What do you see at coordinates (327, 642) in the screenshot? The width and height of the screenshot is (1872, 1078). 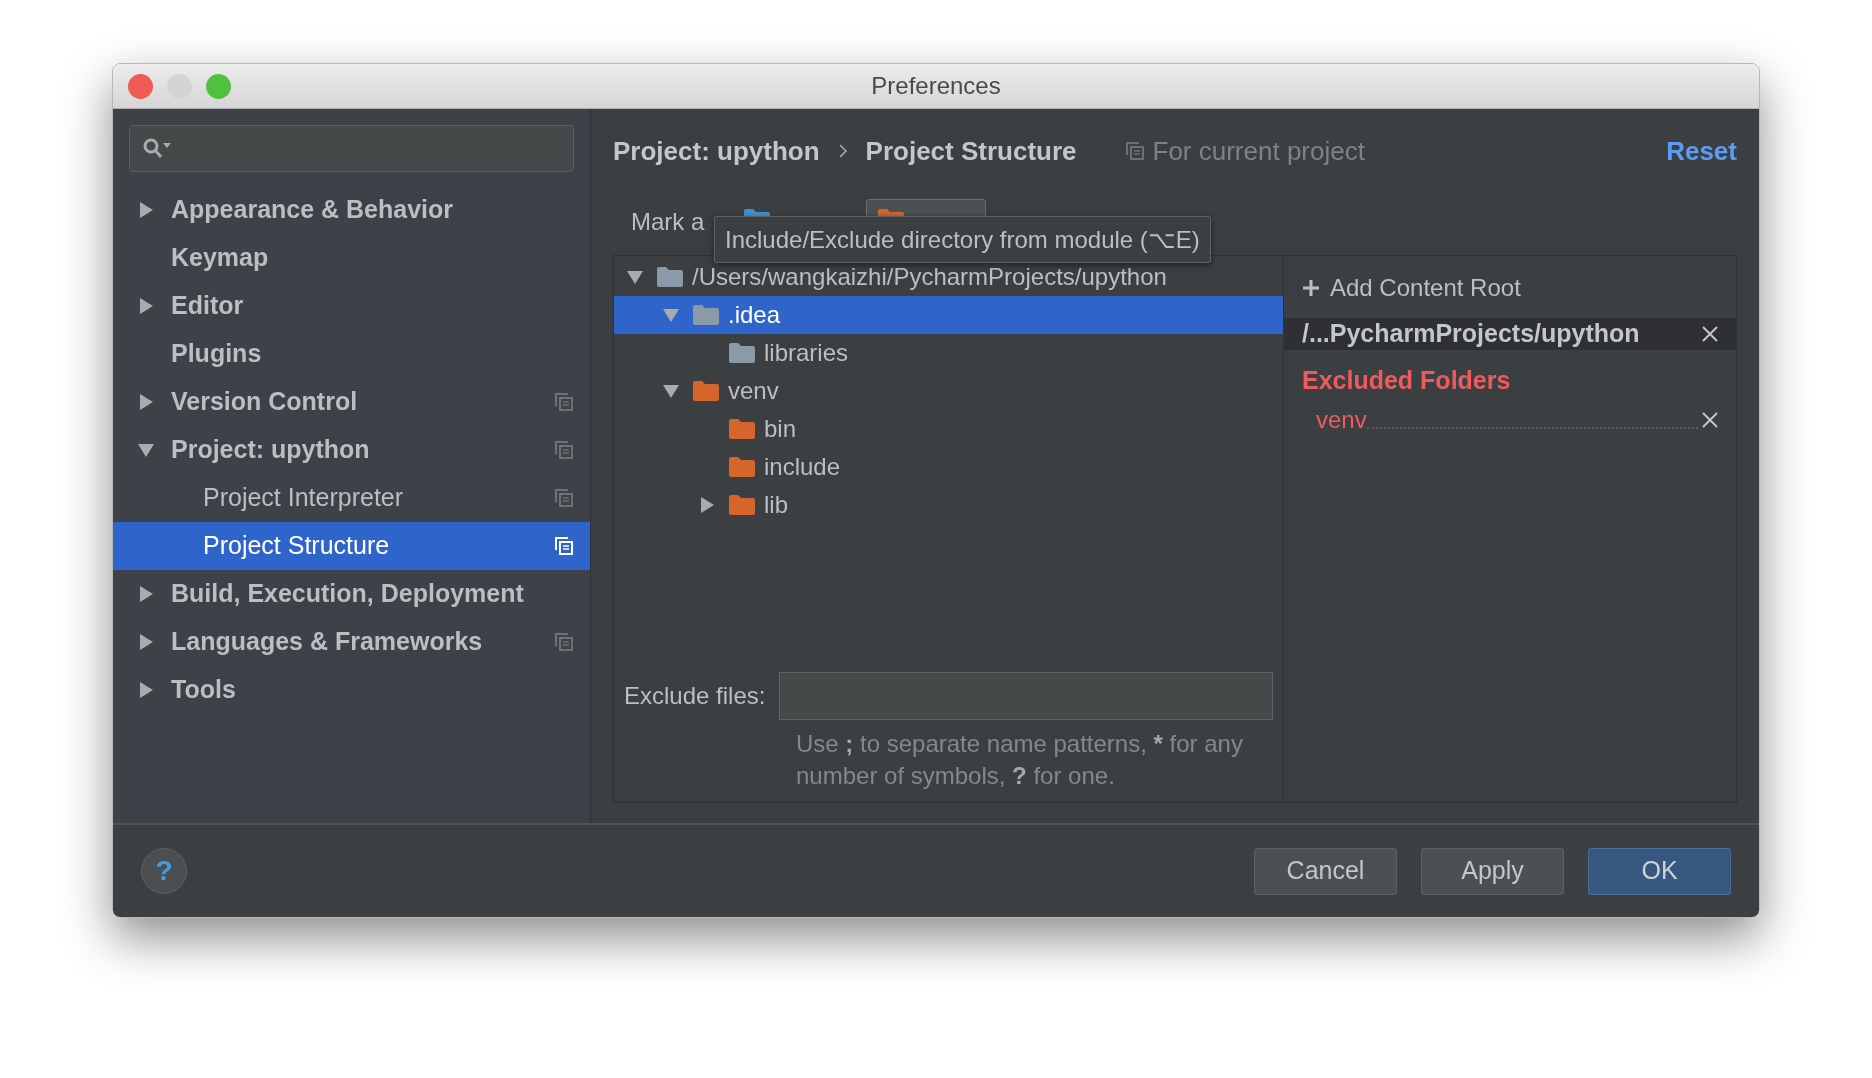 I see `sidebar-label: Languages & Frameworks` at bounding box center [327, 642].